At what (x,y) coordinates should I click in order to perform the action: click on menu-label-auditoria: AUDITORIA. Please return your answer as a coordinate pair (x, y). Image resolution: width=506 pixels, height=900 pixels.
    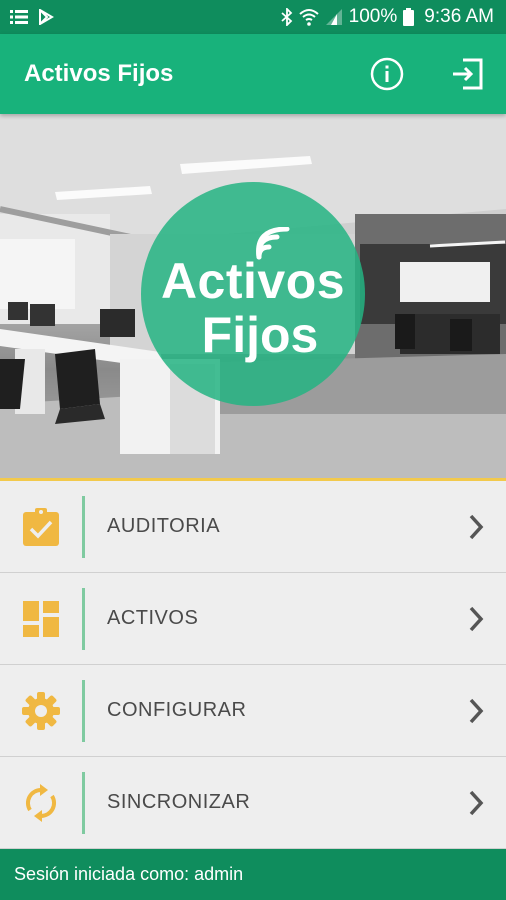
    Looking at the image, I should click on (164, 526).